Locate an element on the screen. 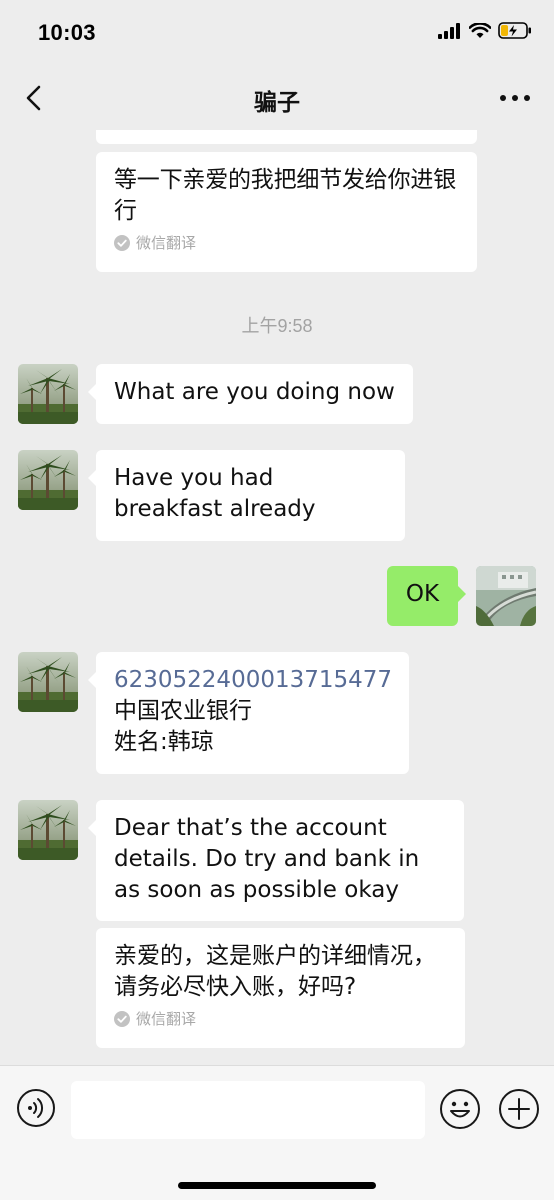 The image size is (554, 1200). plus-icon is located at coordinates (519, 1109).